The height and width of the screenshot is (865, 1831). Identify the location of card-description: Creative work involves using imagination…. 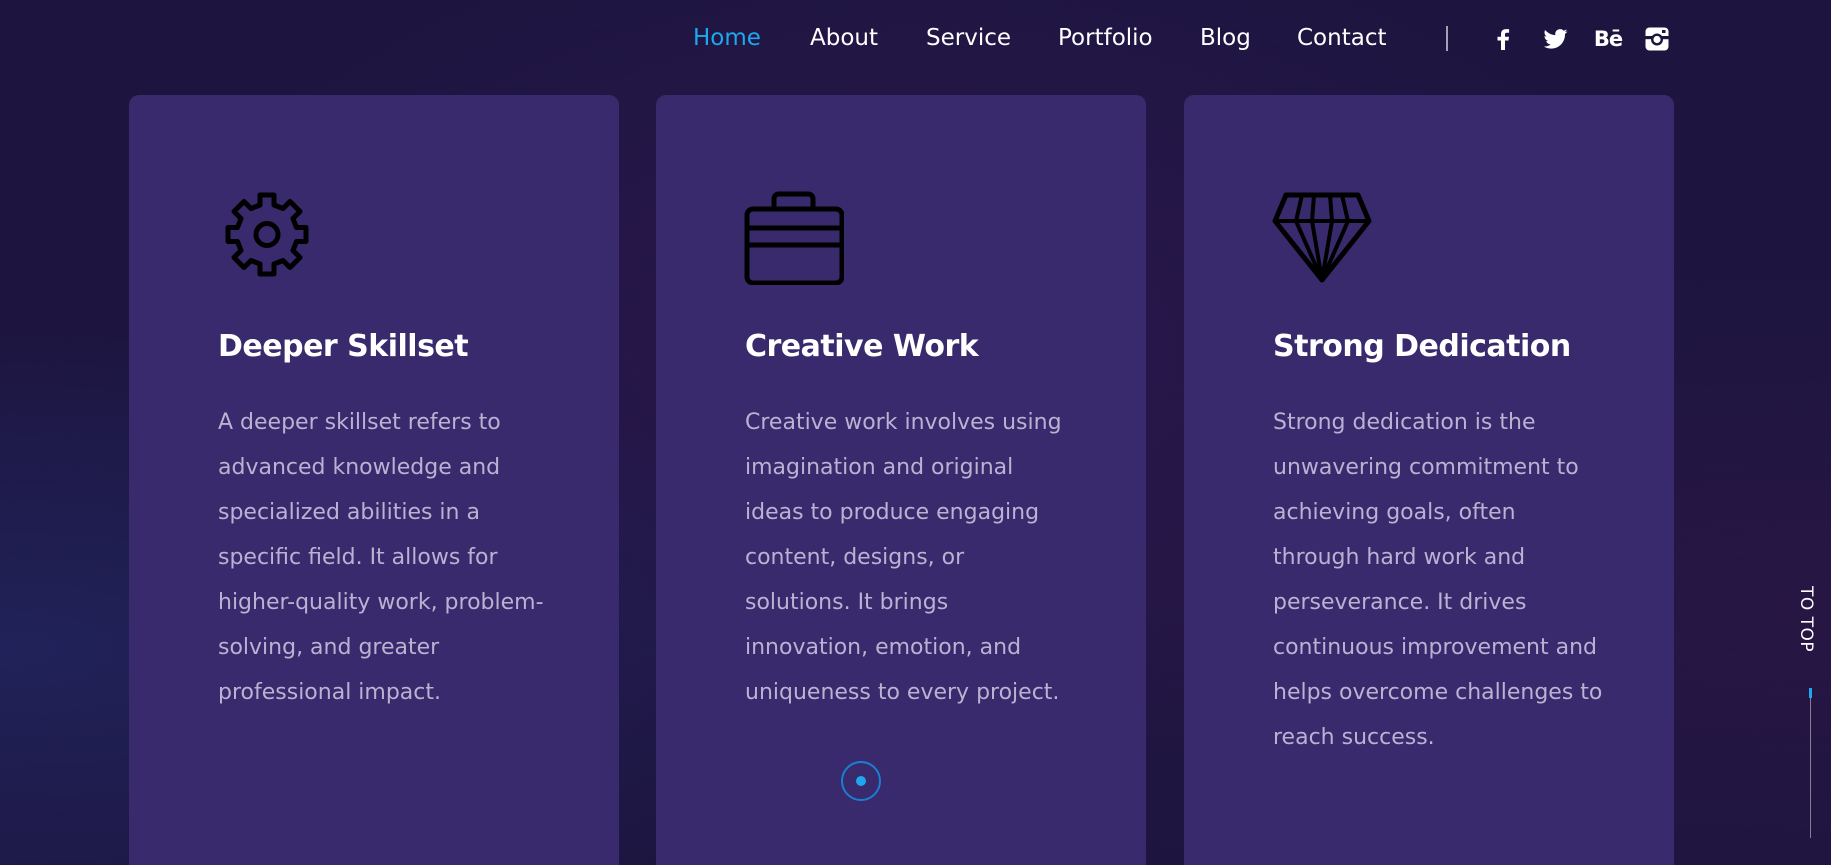
(903, 557).